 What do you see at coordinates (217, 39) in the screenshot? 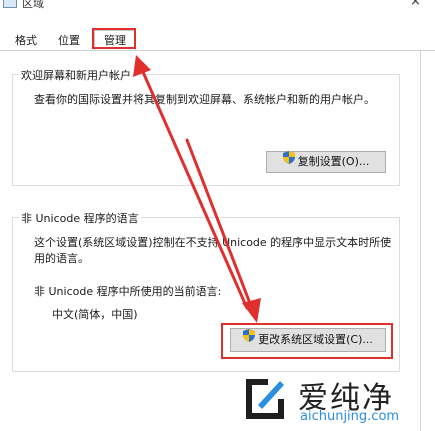
I see `tab-strip: 格式 位置 管理` at bounding box center [217, 39].